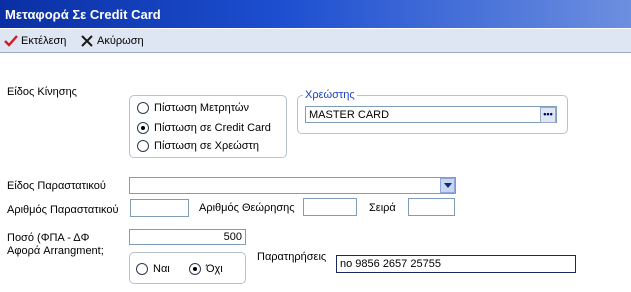  What do you see at coordinates (120, 41) in the screenshot?
I see `cancel-label: Ακύρωση` at bounding box center [120, 41].